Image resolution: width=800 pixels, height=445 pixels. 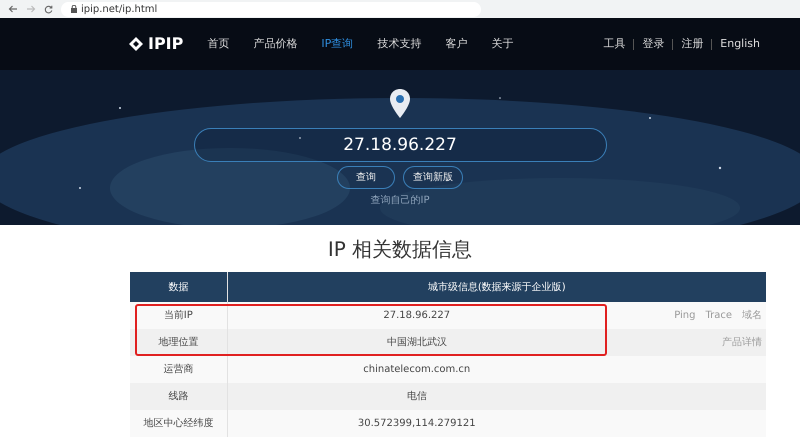 What do you see at coordinates (502, 44) in the screenshot?
I see `nav-link: 关于` at bounding box center [502, 44].